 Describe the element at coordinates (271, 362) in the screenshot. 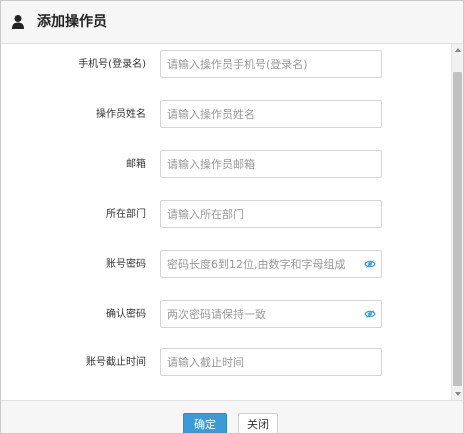

I see `expiry-input` at that location.